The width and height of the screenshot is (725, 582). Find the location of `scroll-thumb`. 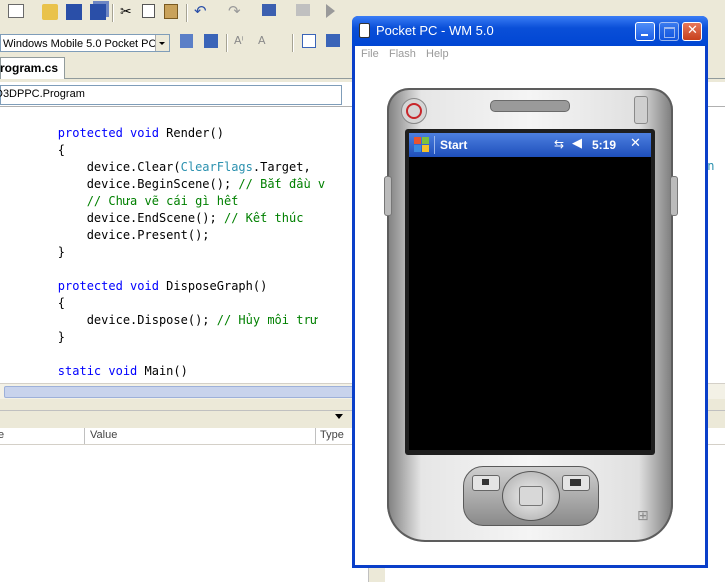

scroll-thumb is located at coordinates (195, 392).